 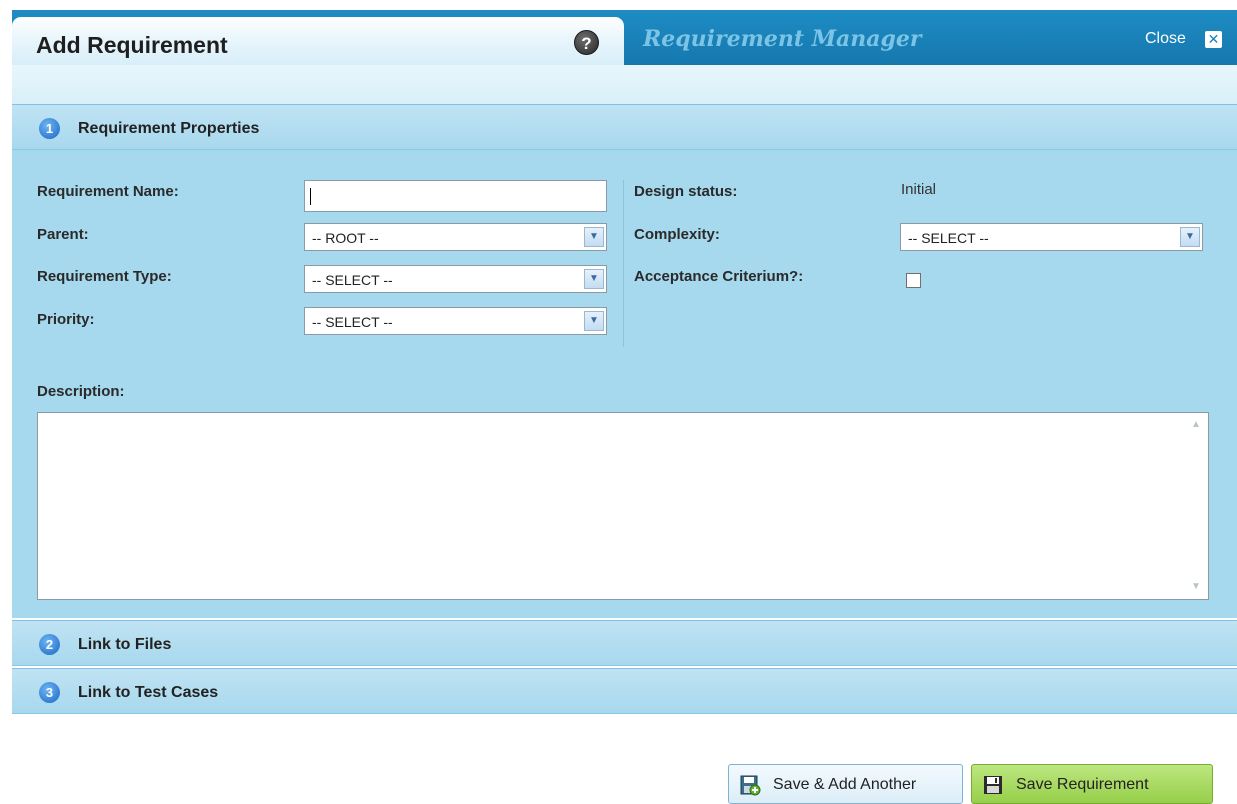 I want to click on requirement-name-label: Requirement Name:, so click(x=108, y=191).